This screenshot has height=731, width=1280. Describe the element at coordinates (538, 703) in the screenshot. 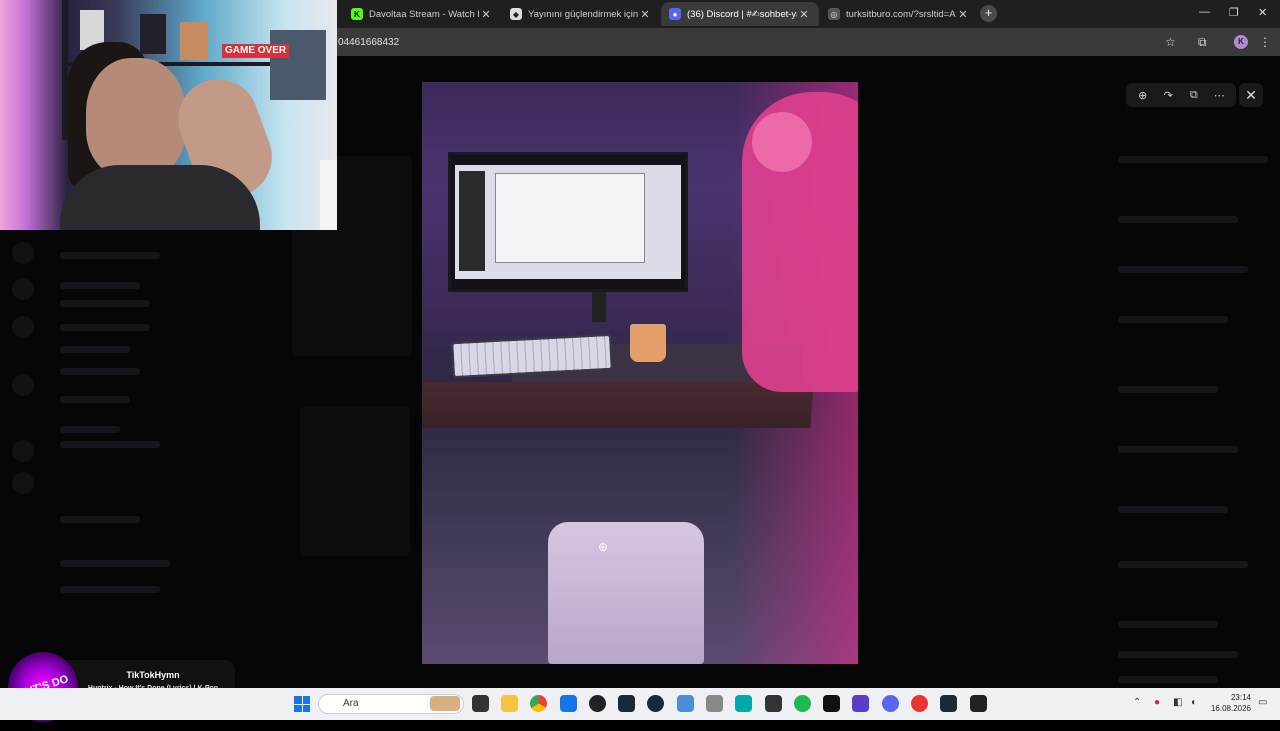

I see `chrome-icon` at that location.